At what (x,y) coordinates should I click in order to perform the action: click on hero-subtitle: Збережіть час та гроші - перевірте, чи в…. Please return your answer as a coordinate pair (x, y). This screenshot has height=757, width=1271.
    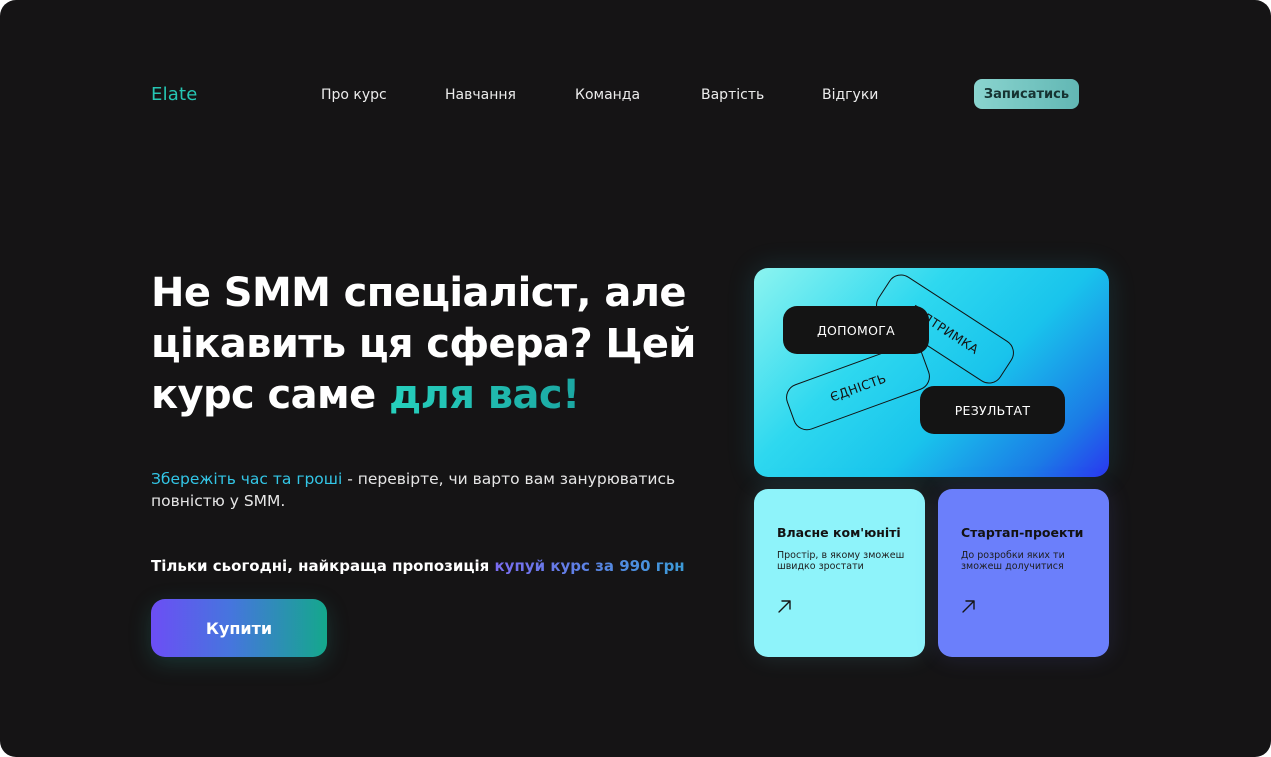
    Looking at the image, I should click on (421, 490).